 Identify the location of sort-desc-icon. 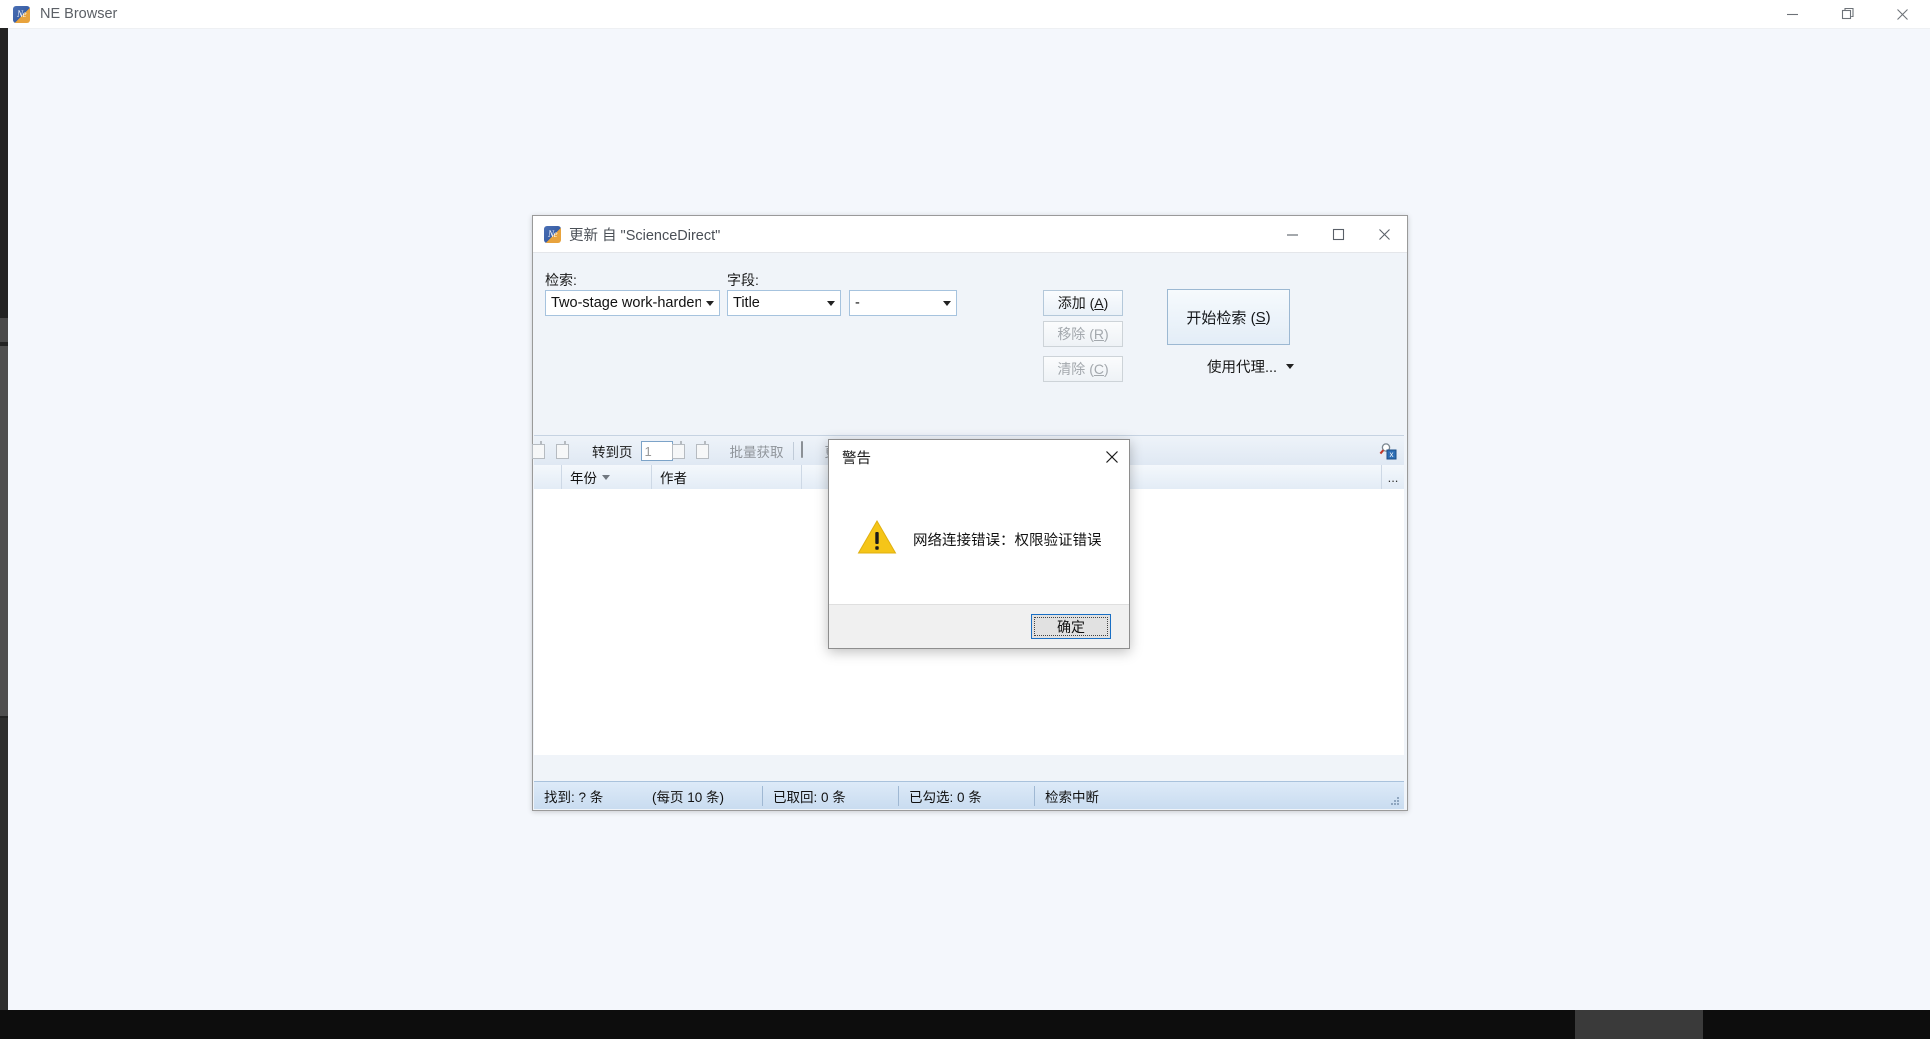
(606, 477).